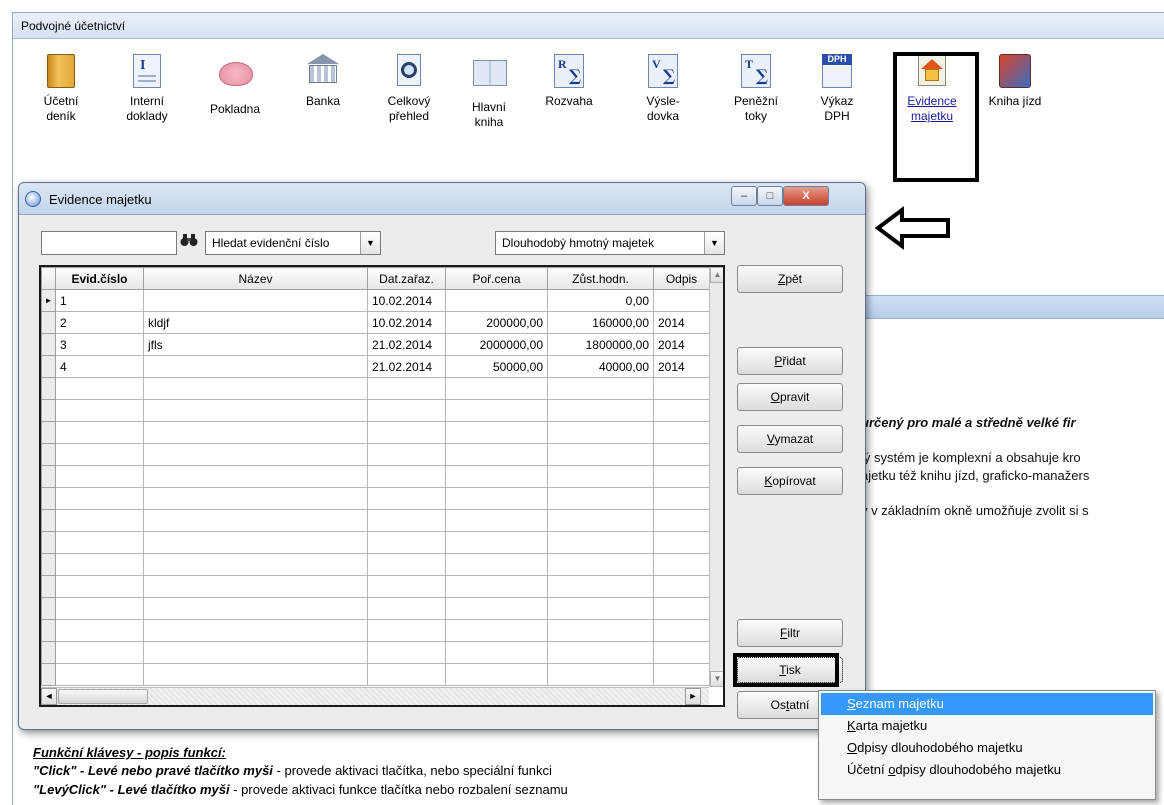  I want to click on cash-flow-icon: T ∑, so click(756, 71).